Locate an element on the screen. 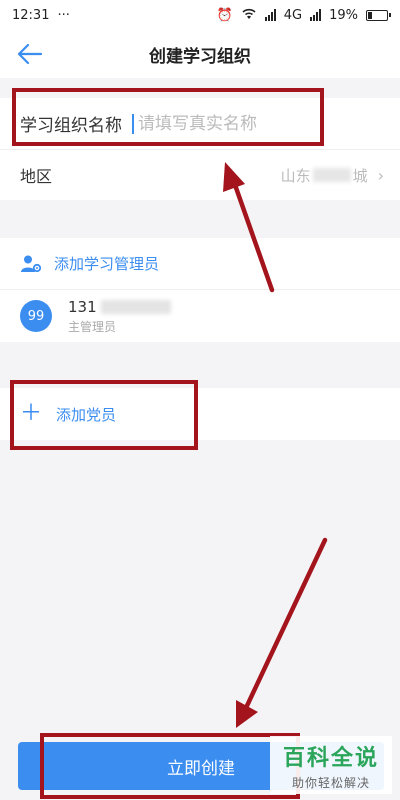 The image size is (400, 800). page-title: 创建学习组织 is located at coordinates (200, 56).